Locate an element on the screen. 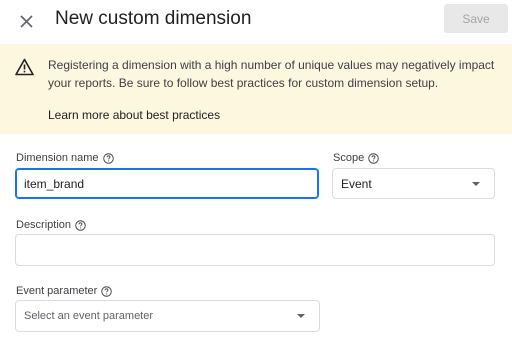  save-button: Save is located at coordinates (476, 18).